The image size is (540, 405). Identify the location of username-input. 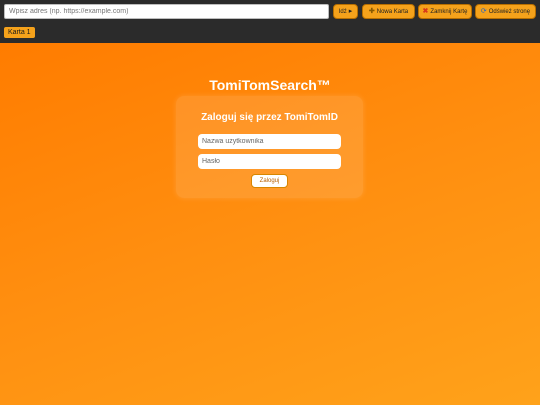
(269, 141).